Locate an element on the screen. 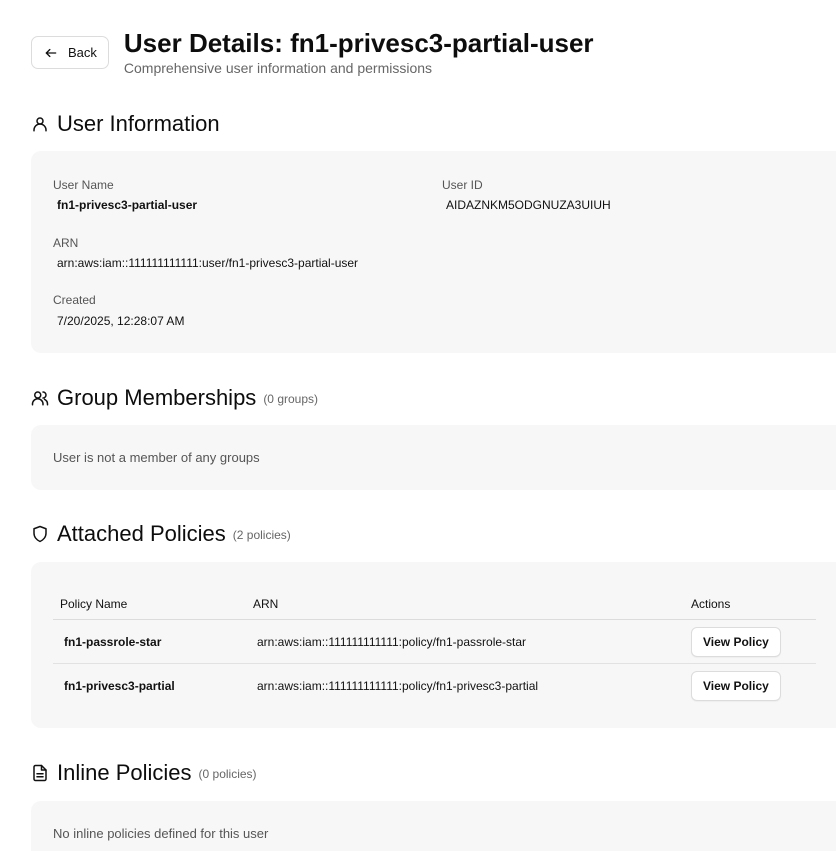 The width and height of the screenshot is (836, 851). attached-policies-heading: Attached Policies (2 policies) is located at coordinates (161, 534).